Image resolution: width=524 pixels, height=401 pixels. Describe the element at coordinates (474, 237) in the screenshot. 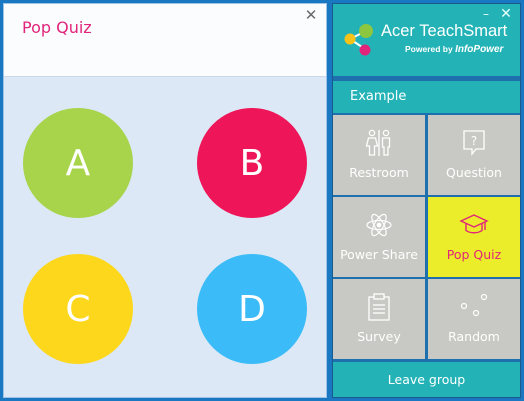

I see `pop-quiz-button: Pop Quiz` at that location.